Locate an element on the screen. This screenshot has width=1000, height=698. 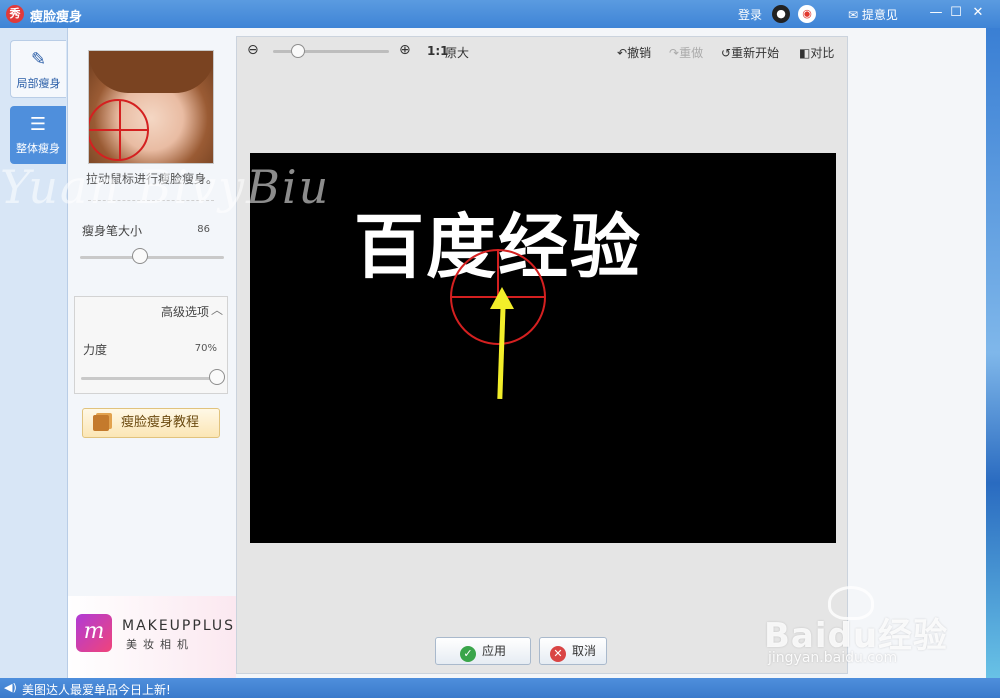
brush-size-label: 瘦身笔大小 is located at coordinates (112, 231).